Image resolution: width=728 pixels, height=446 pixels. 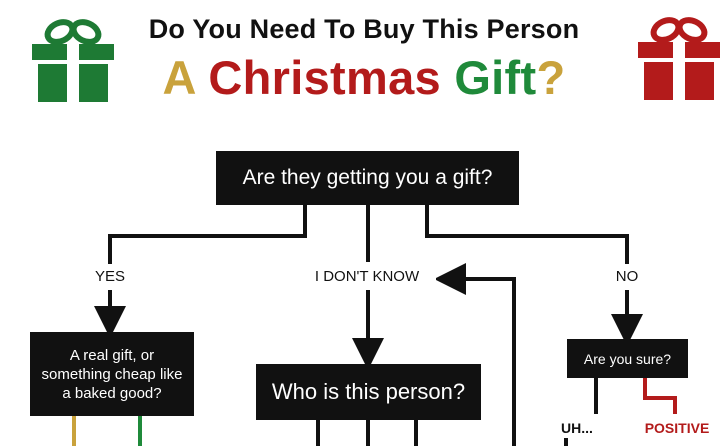 I want to click on connector-loop-back, so click(x=475, y=354).